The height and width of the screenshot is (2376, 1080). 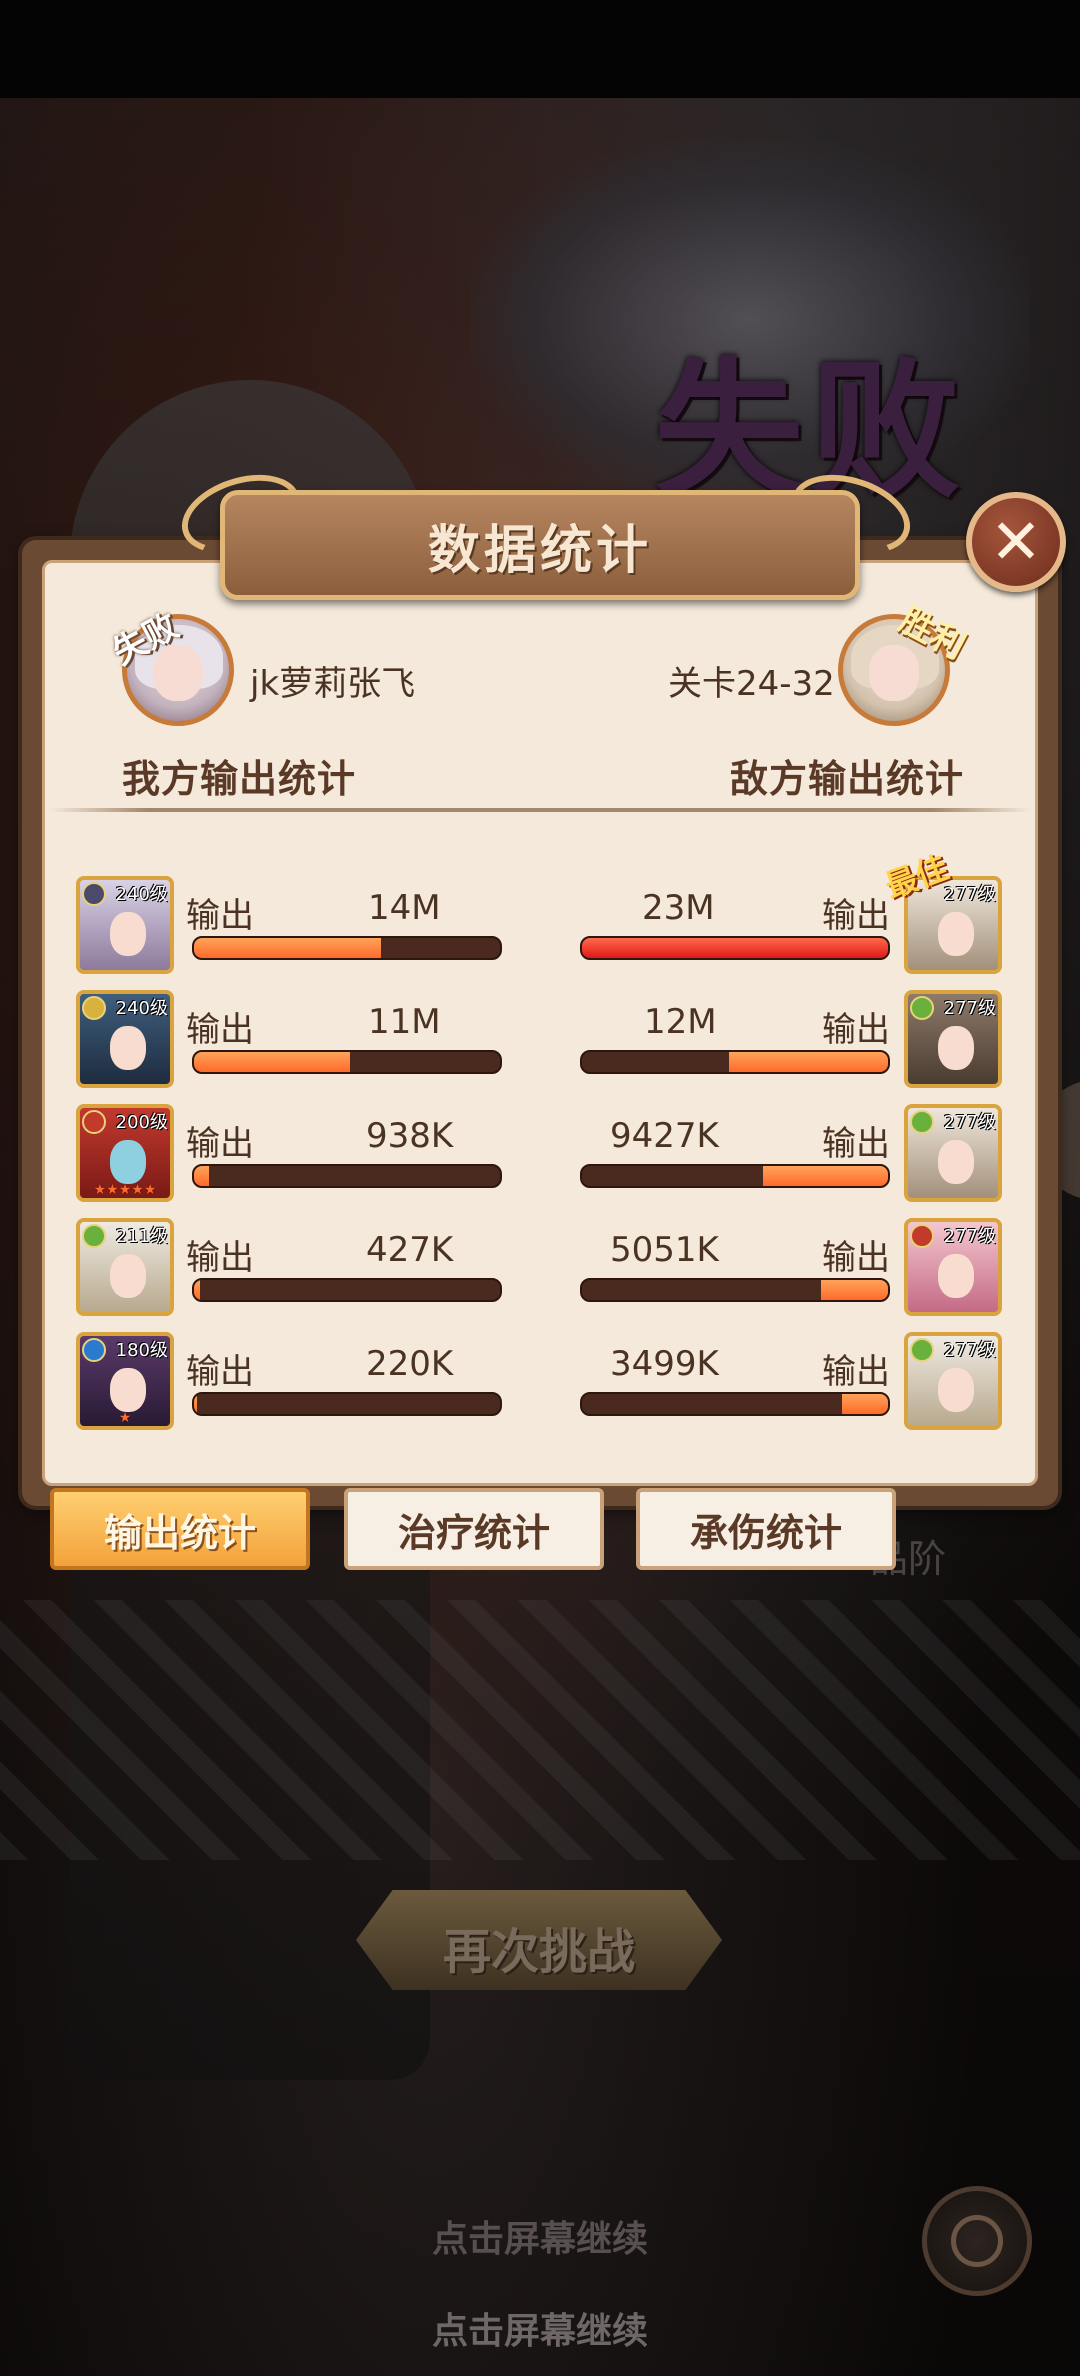 What do you see at coordinates (751, 684) in the screenshot?
I see `stage-name: 关卡24-32` at bounding box center [751, 684].